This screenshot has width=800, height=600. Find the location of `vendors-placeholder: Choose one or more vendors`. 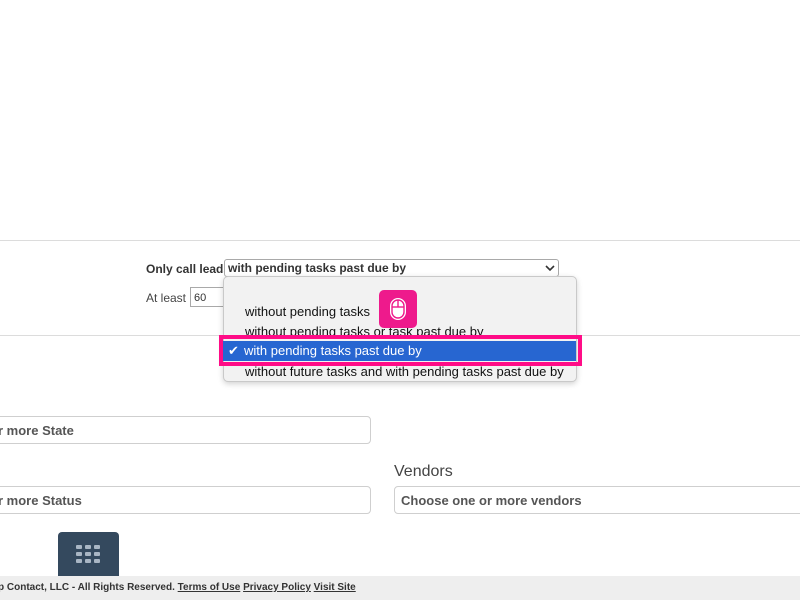

vendors-placeholder: Choose one or more vendors is located at coordinates (491, 500).